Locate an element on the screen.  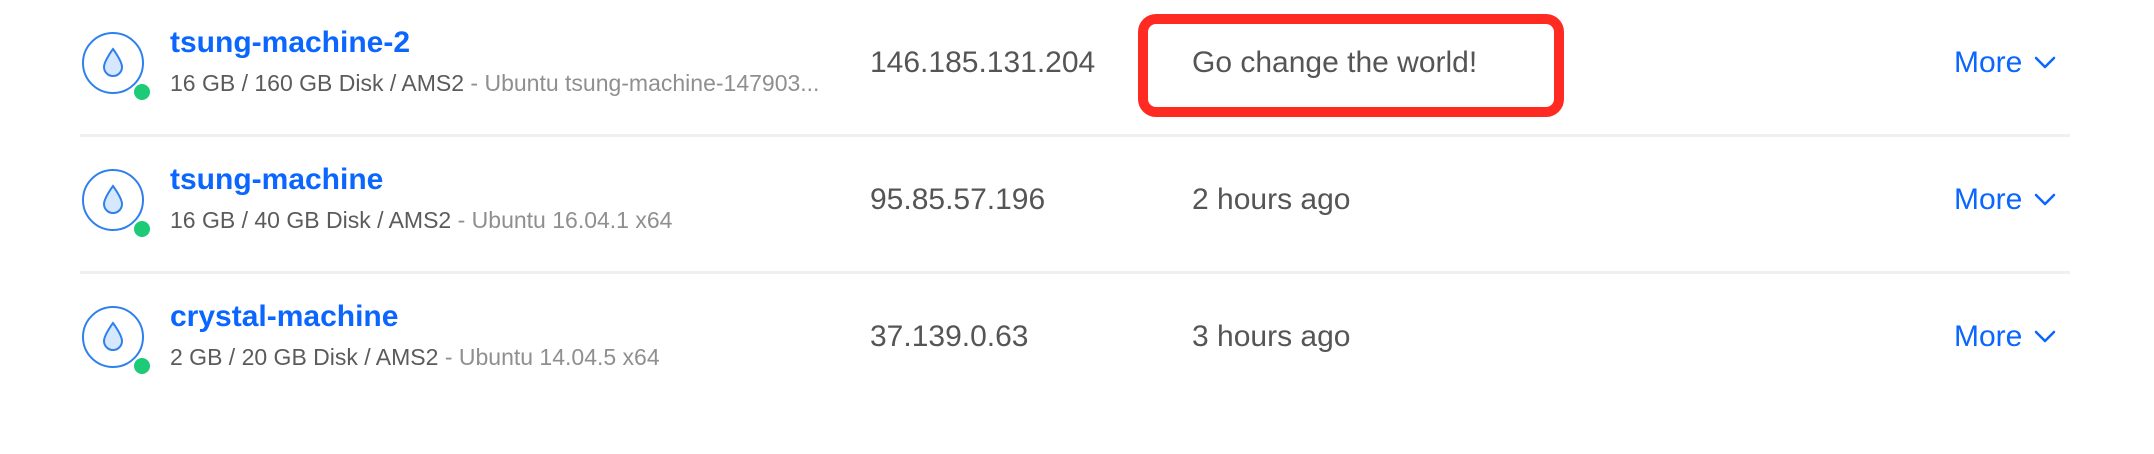
droplet-created: 2 hours ago is located at coordinates (1271, 199).